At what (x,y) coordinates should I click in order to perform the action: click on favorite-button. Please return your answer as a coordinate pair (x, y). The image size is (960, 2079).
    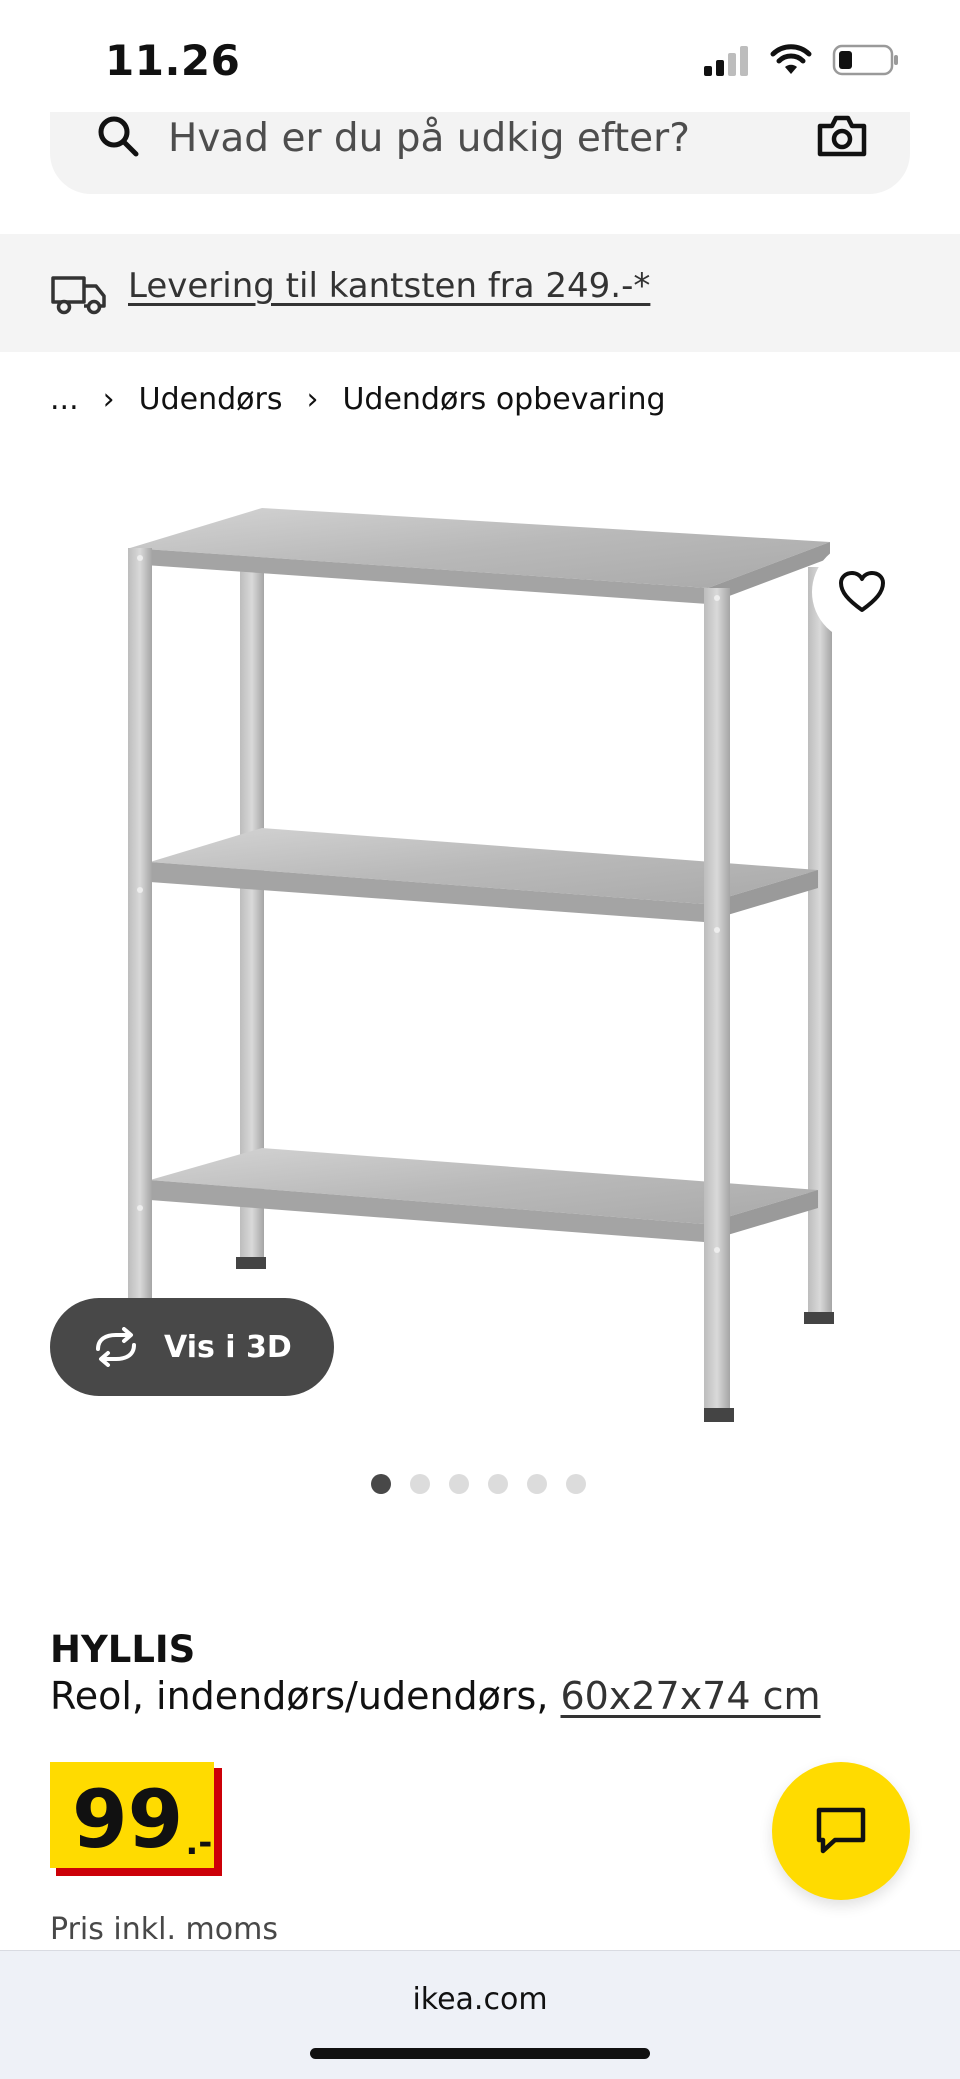
    Looking at the image, I should click on (862, 592).